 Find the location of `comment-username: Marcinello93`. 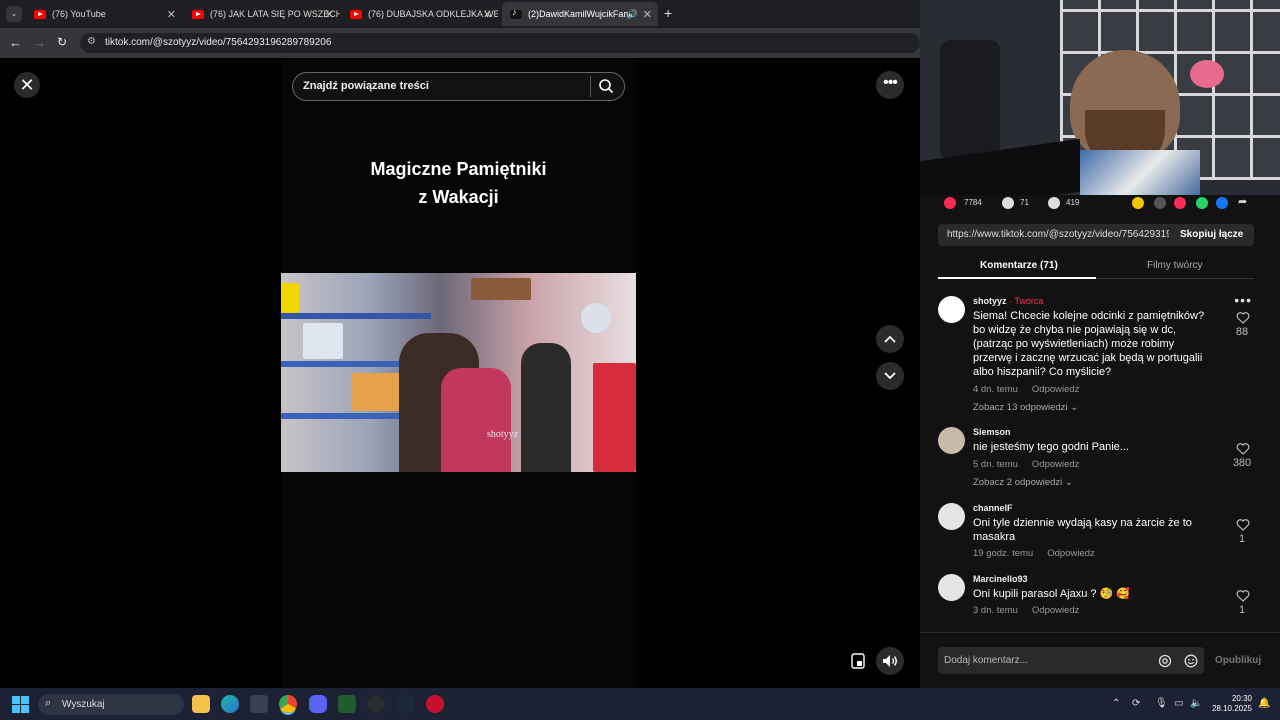

comment-username: Marcinello93 is located at coordinates (1000, 579).